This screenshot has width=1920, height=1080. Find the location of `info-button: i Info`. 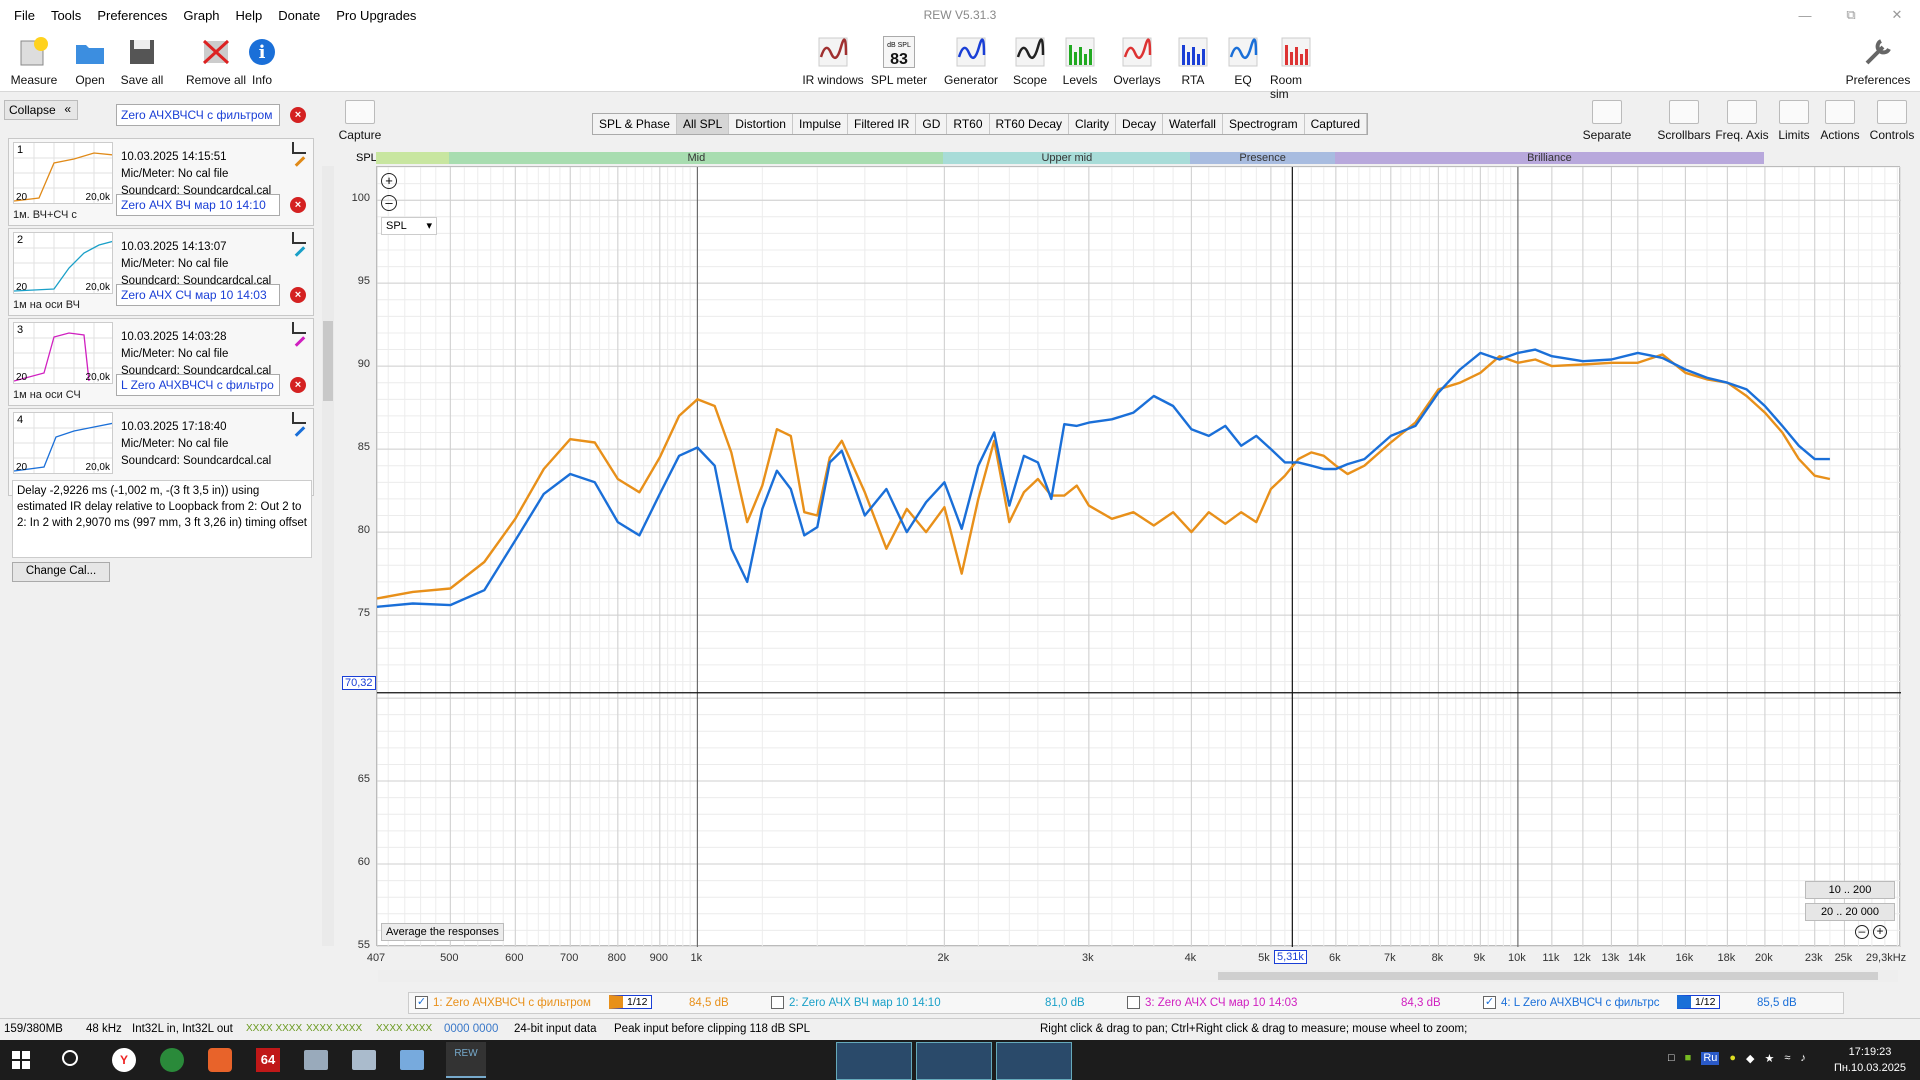

info-button: i Info is located at coordinates (262, 60).